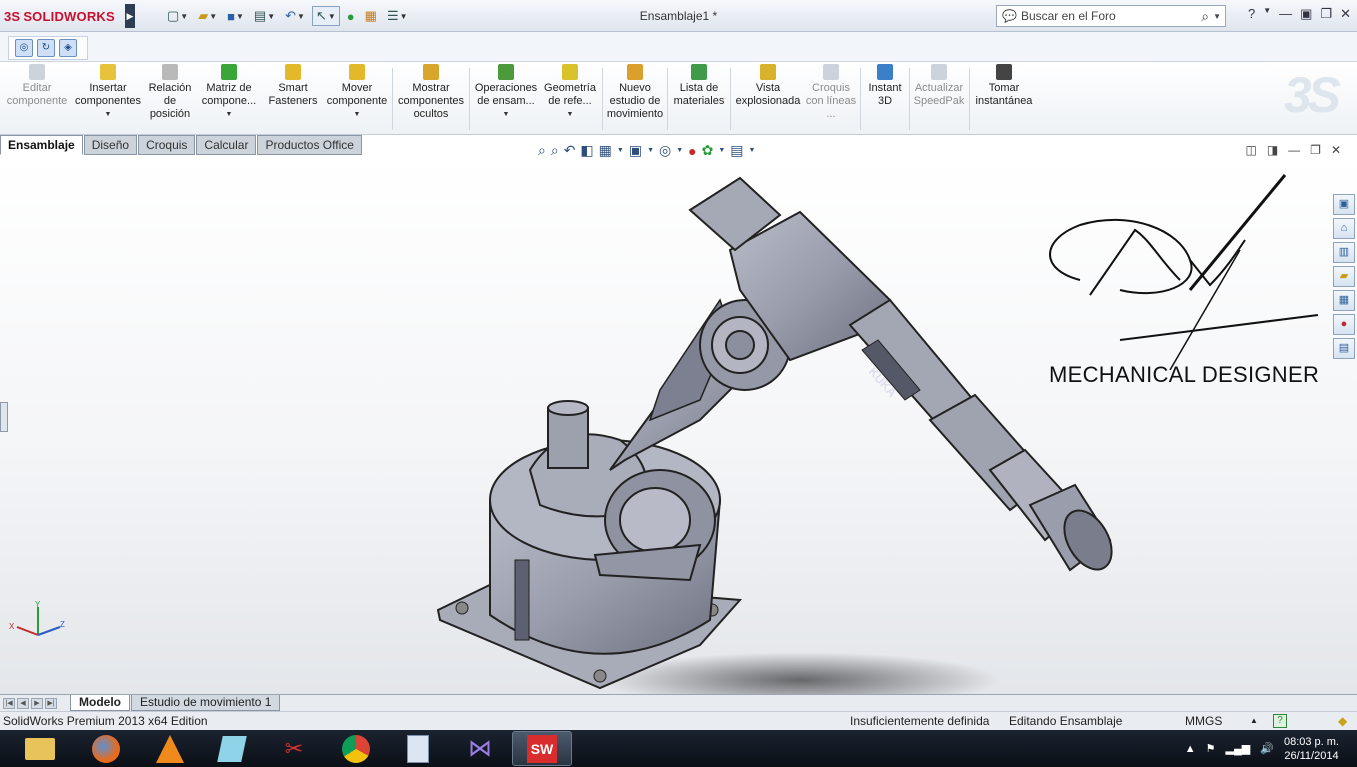 This screenshot has width=1357, height=767. Describe the element at coordinates (1344, 252) in the screenshot. I see `design-library-icon: ▥` at that location.